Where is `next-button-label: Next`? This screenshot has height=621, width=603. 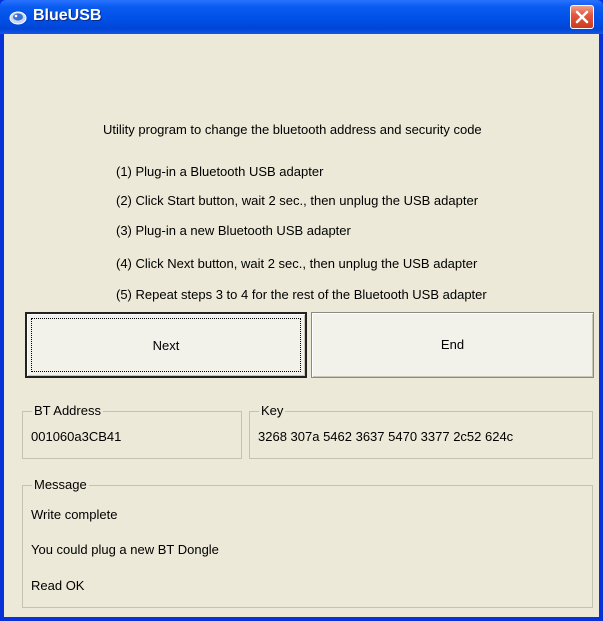 next-button-label: Next is located at coordinates (166, 345).